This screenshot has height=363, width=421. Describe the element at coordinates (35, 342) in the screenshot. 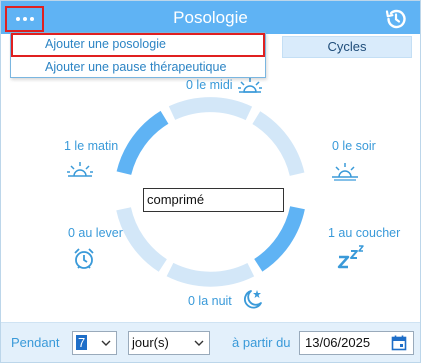

I see `pendant-label: Pendant` at that location.